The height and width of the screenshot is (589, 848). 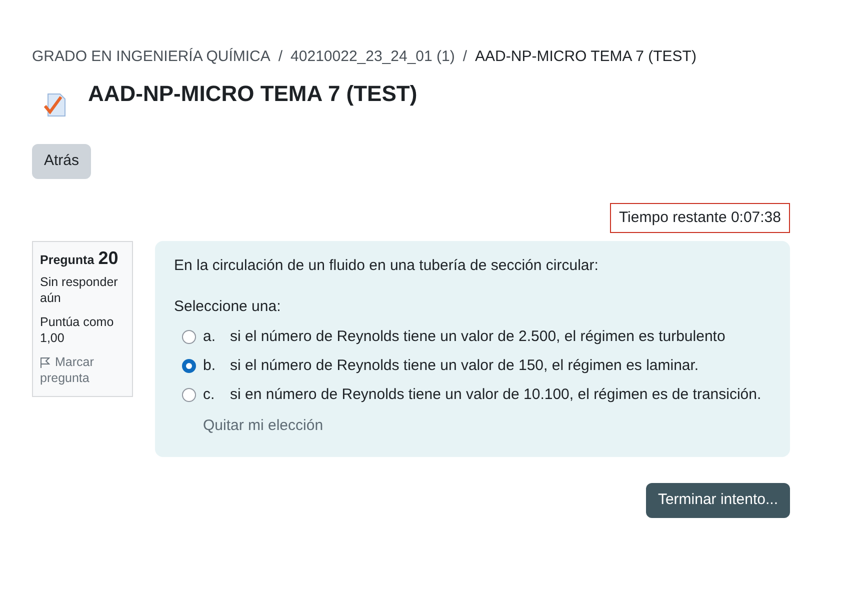 What do you see at coordinates (496, 395) in the screenshot?
I see `option-text: si en número de Reynolds tiene un valor de 10.100, el régimen es de transición.` at bounding box center [496, 395].